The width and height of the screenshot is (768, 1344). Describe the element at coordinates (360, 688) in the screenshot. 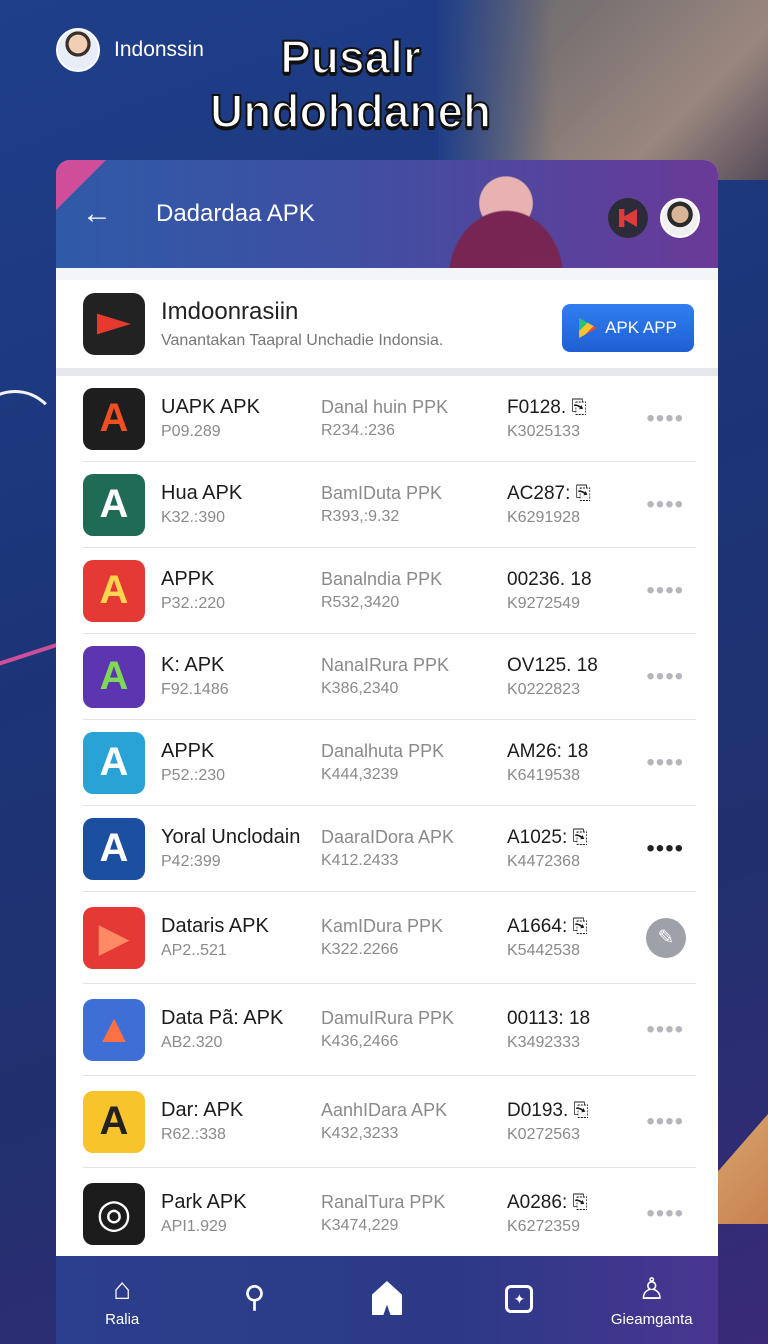

I see `app-source-sub: K386,2340` at that location.